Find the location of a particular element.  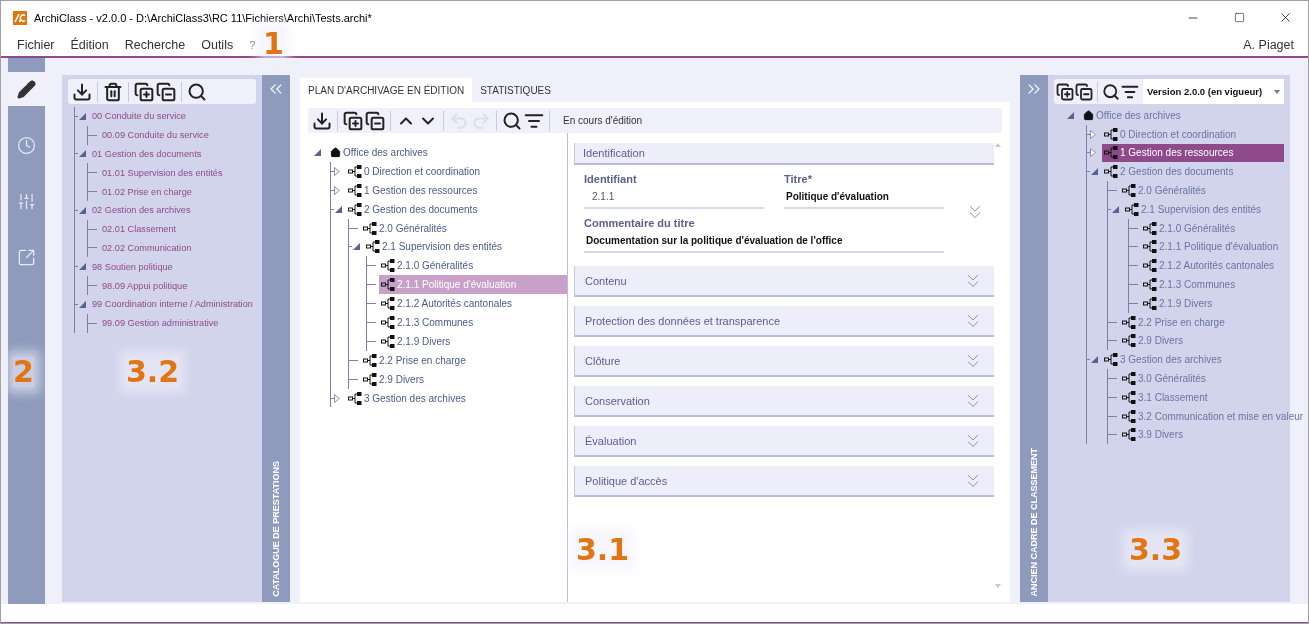

menu-item: Recherche is located at coordinates (155, 45).